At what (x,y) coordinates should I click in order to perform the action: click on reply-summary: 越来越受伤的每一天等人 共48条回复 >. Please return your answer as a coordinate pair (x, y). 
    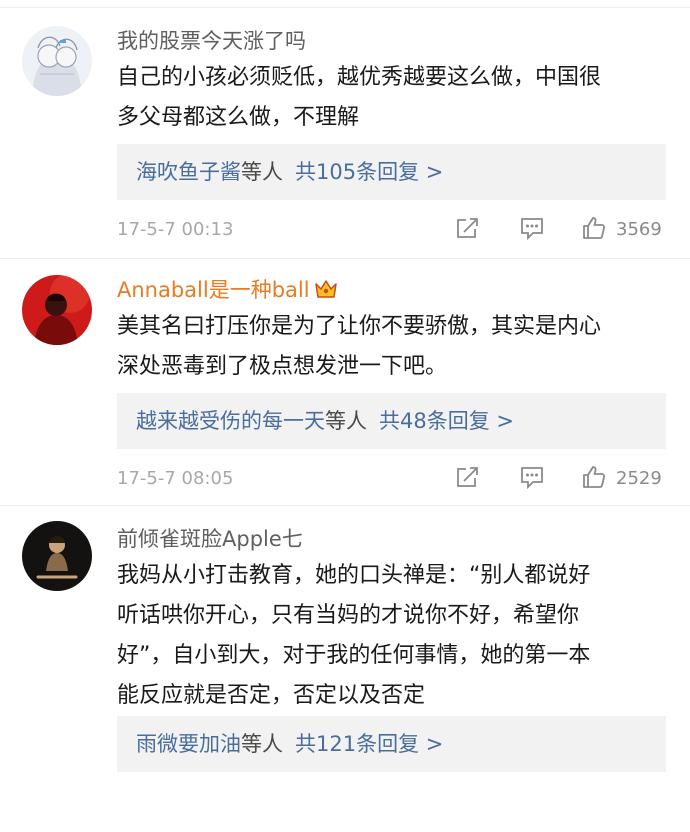
    Looking at the image, I should click on (391, 421).